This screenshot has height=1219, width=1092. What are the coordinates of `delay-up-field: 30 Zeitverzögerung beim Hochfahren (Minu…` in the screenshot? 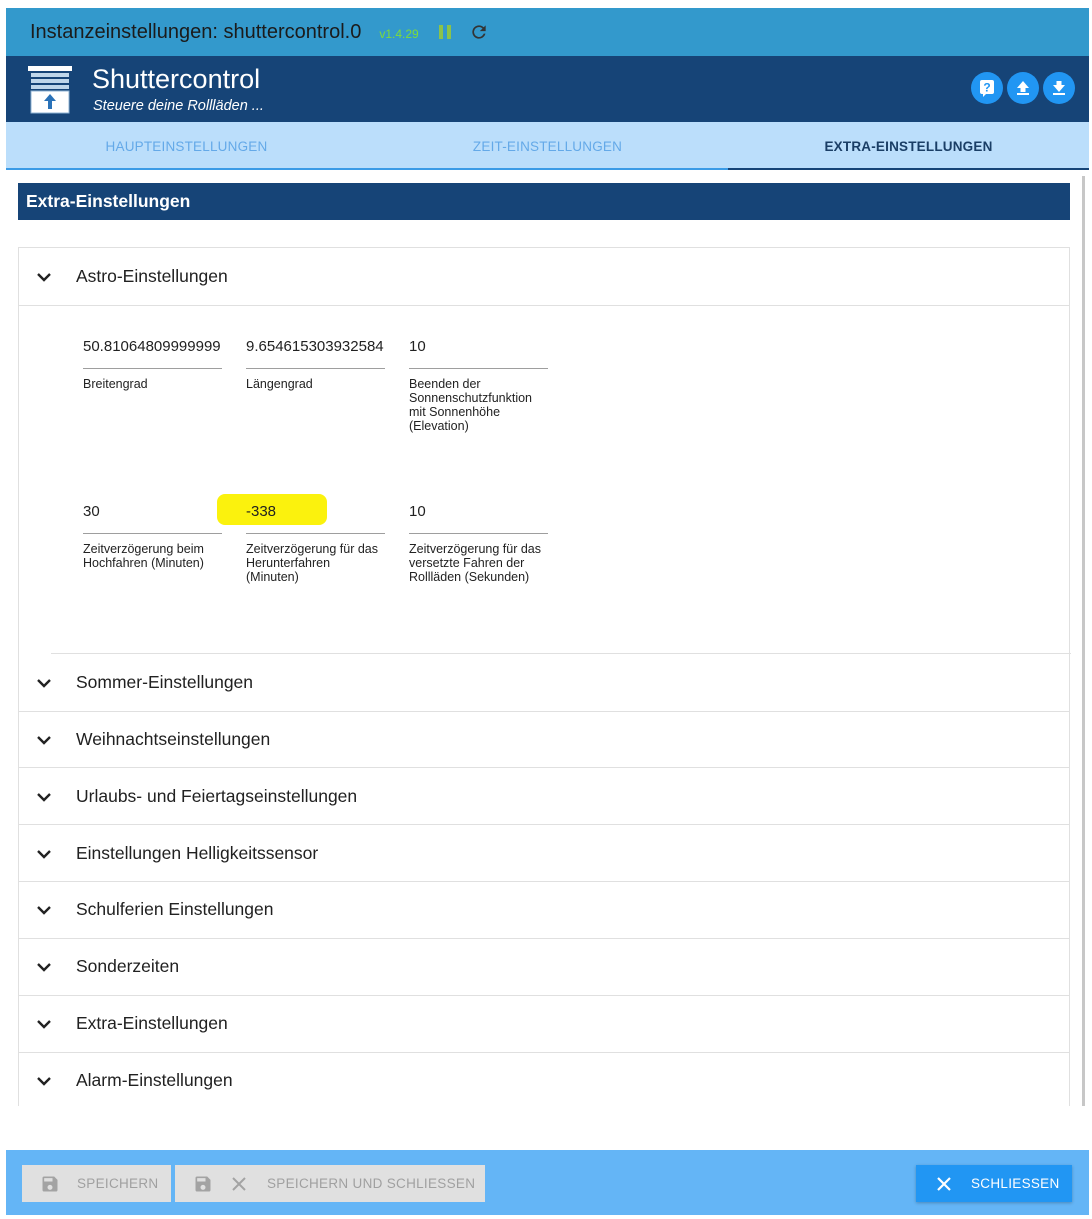 It's located at (152, 535).